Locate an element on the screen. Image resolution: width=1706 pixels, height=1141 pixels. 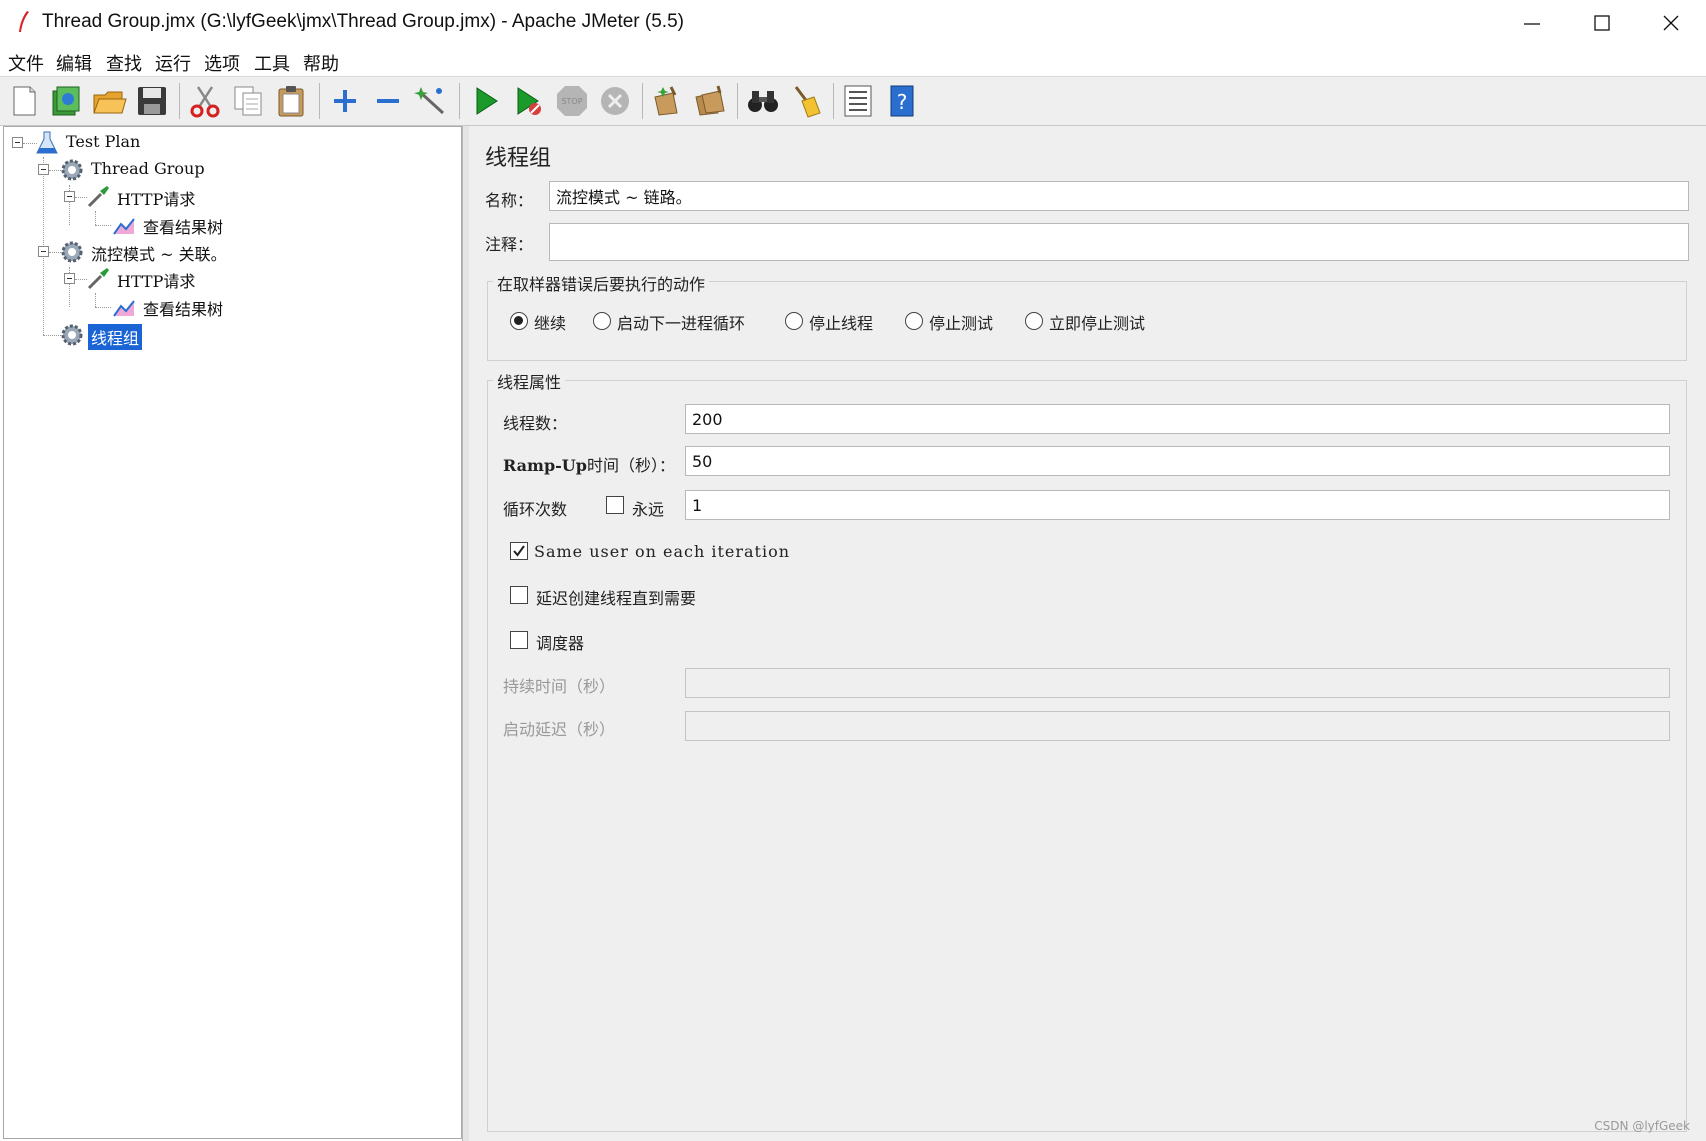
clear-broom-icon is located at coordinates (666, 101).